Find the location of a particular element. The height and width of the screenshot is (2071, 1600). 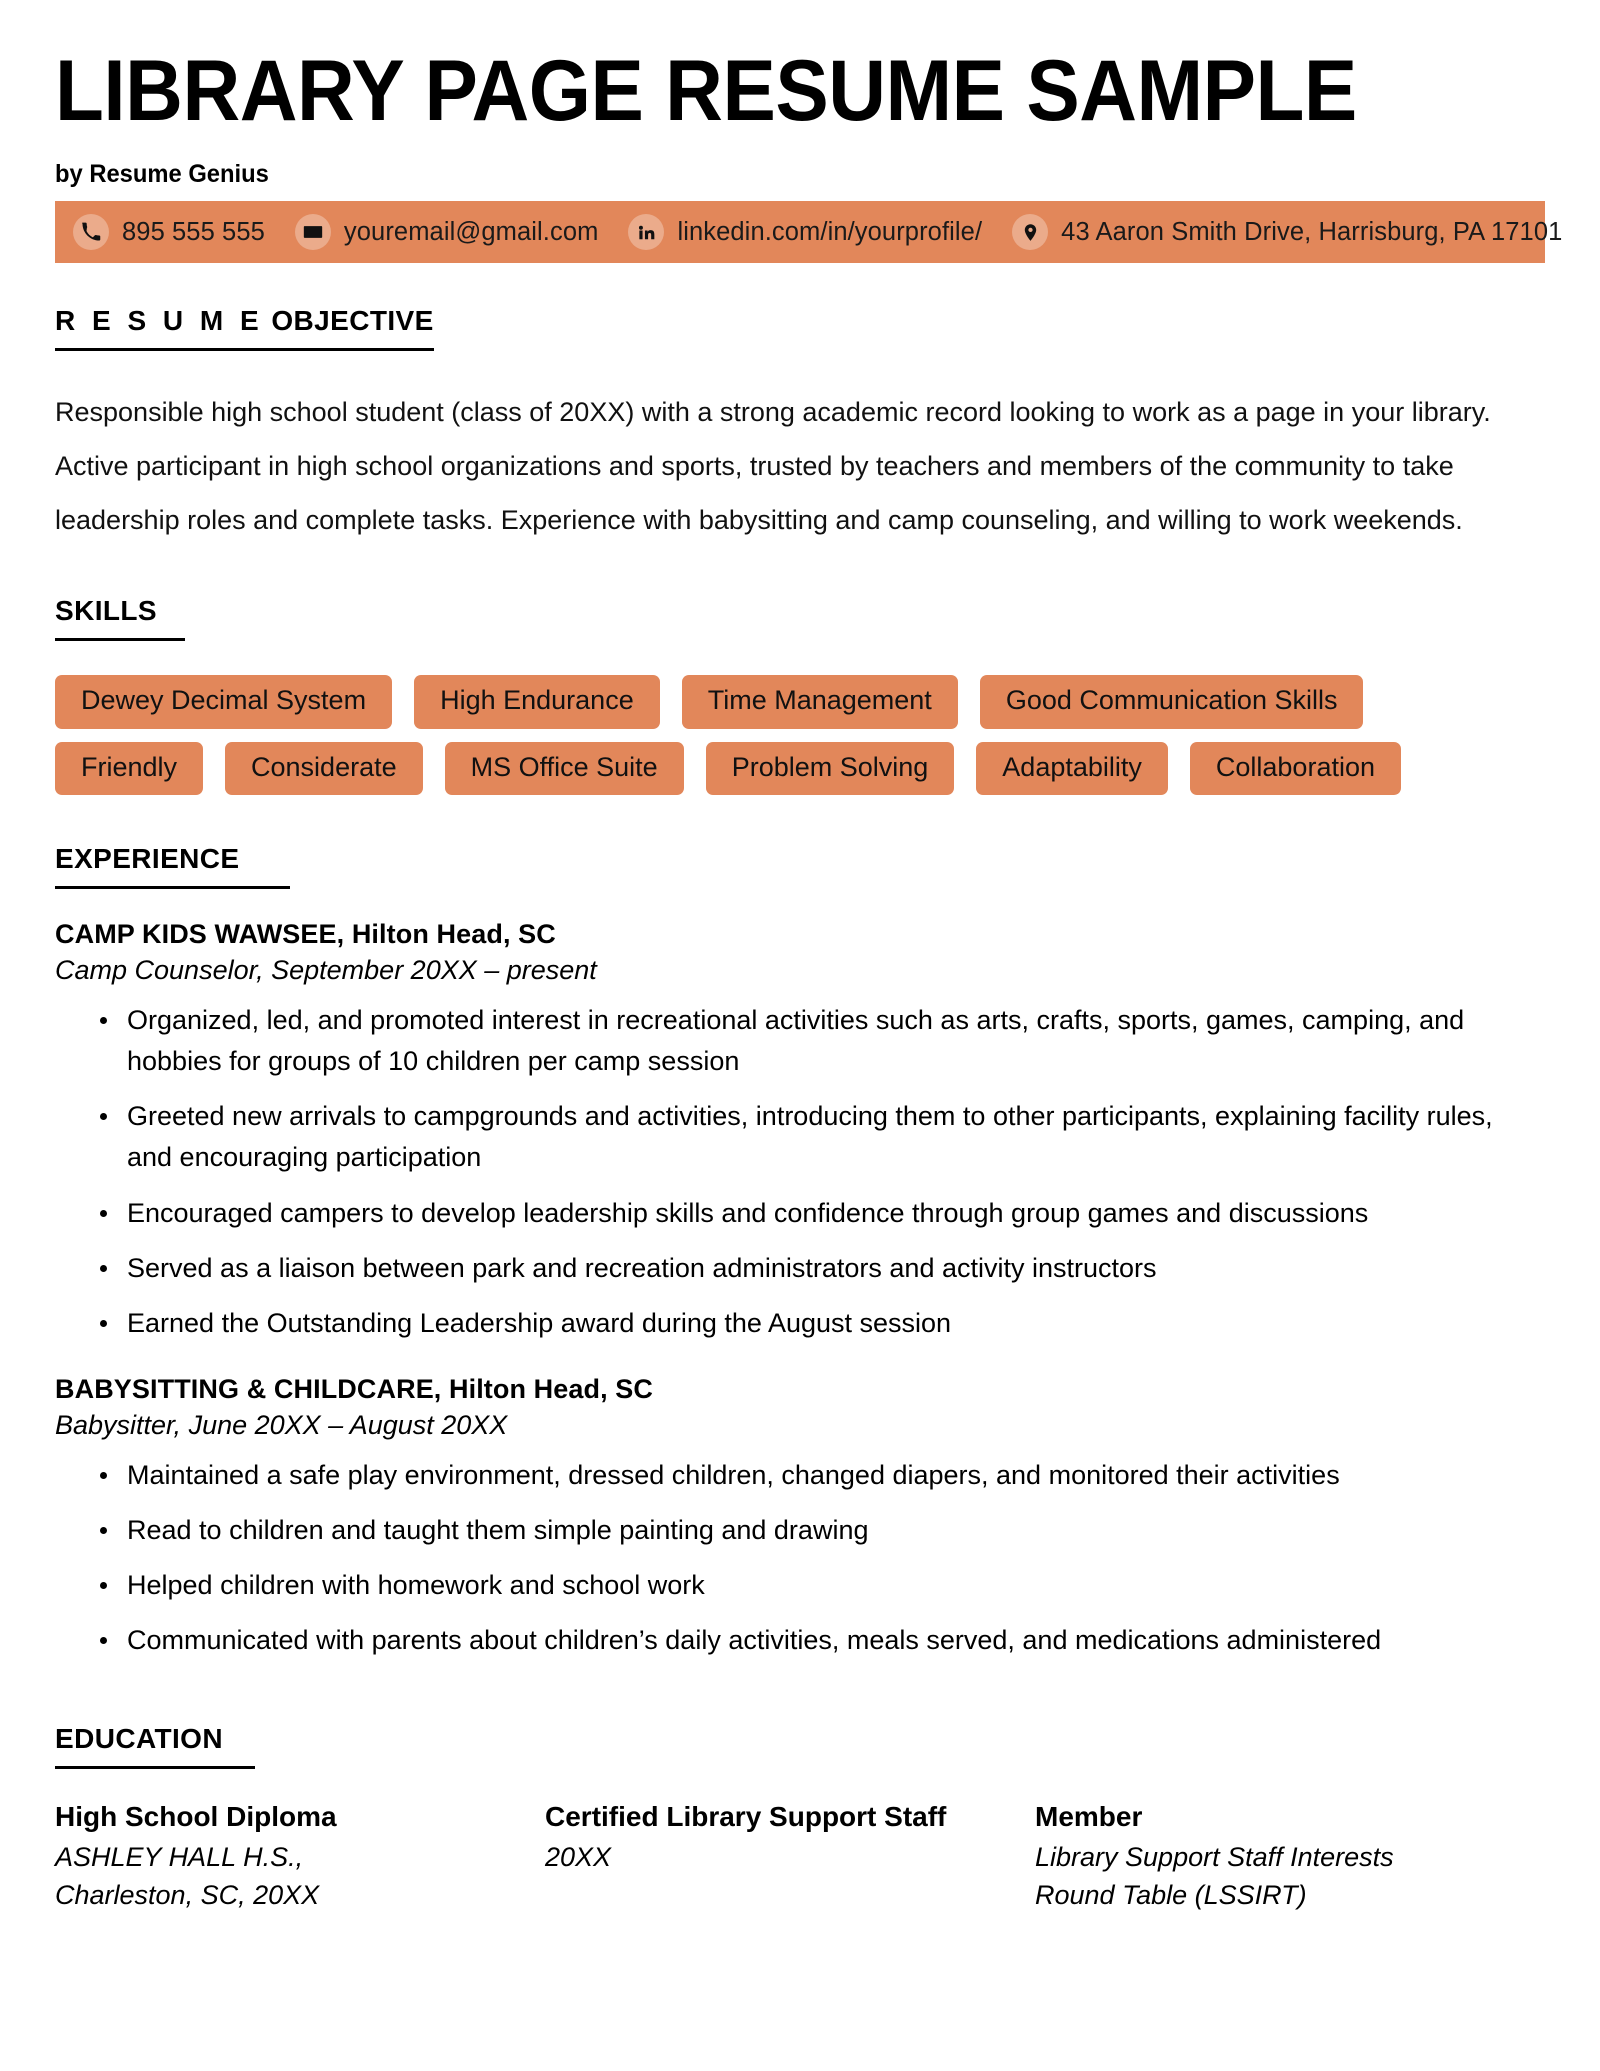

section-heading-objective: R E S U M E OBJECTIVE is located at coordinates (244, 328).